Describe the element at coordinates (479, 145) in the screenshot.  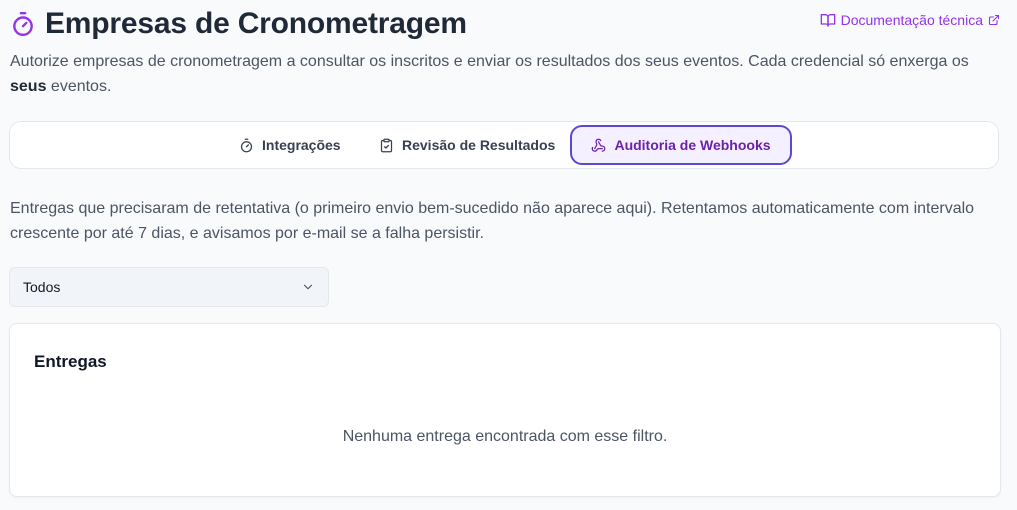
I see `tab-label: Revisão de Resultados` at that location.